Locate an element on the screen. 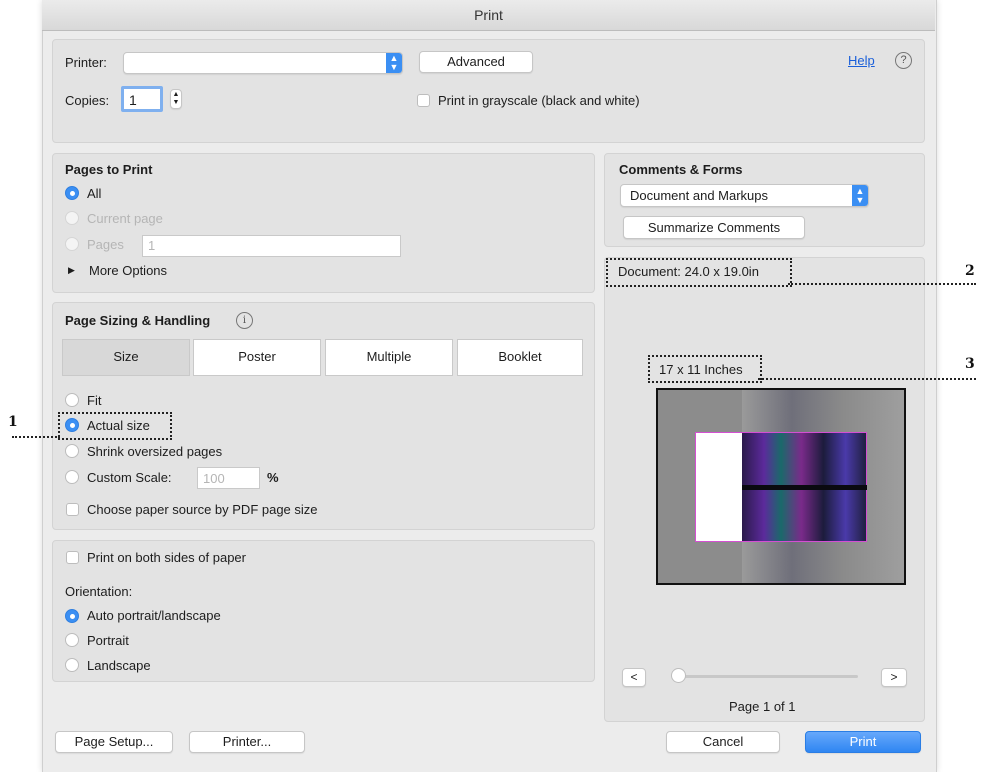 The width and height of the screenshot is (986, 772). cancel-button: Cancel is located at coordinates (723, 742).